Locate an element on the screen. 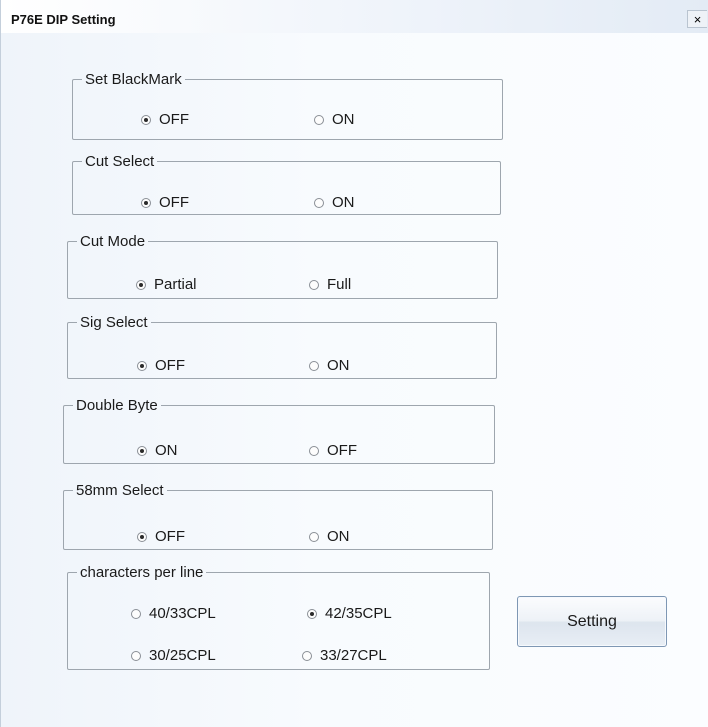  cut-select-off-radio: OFF is located at coordinates (165, 202).